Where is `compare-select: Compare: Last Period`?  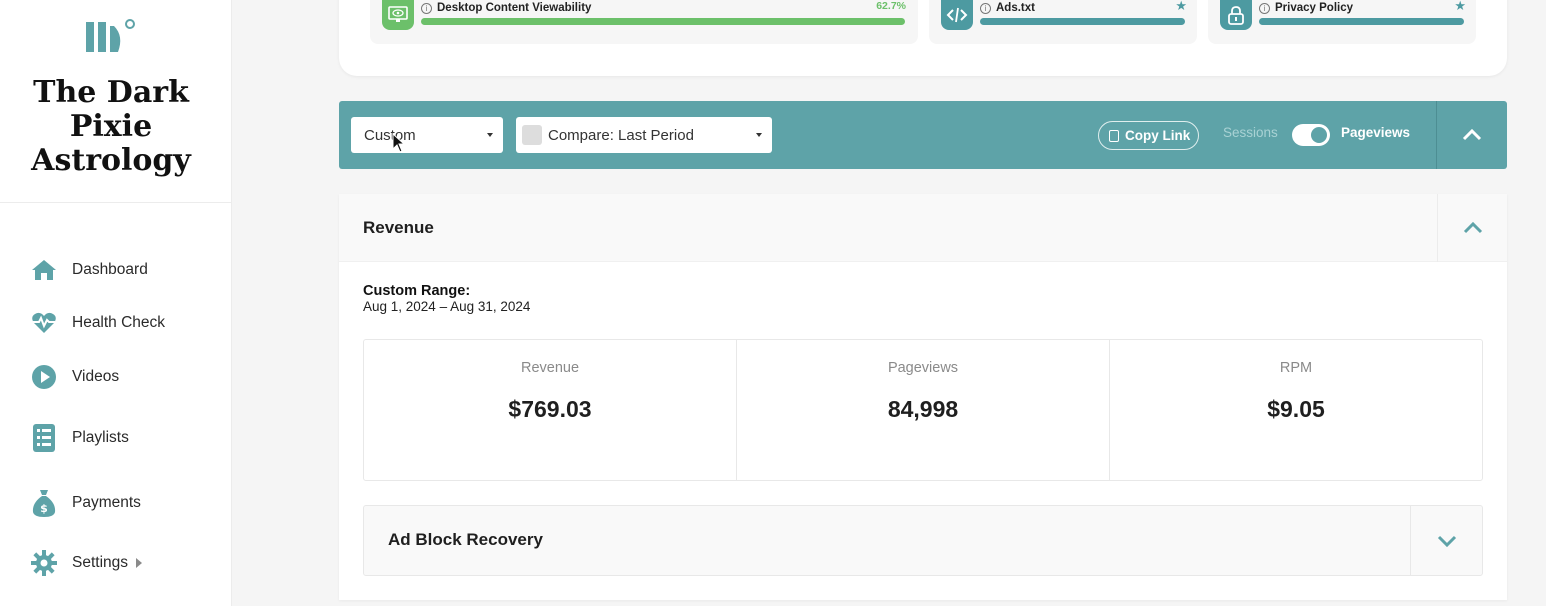
compare-select: Compare: Last Period is located at coordinates (644, 135).